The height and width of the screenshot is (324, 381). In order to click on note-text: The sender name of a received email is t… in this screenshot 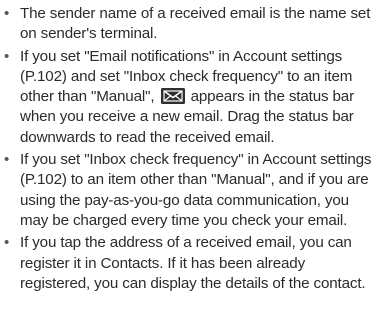, I will do `click(195, 24)`.